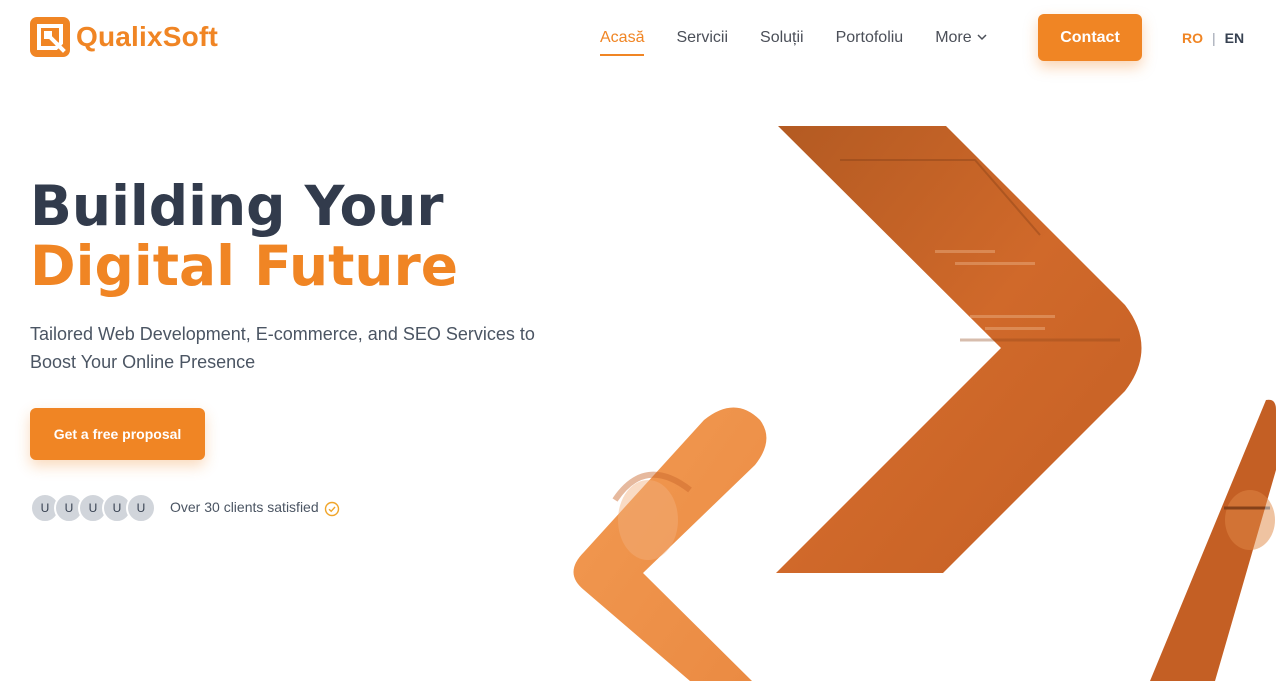  What do you see at coordinates (93, 508) in the screenshot?
I see `avatar-group: U U U U U` at bounding box center [93, 508].